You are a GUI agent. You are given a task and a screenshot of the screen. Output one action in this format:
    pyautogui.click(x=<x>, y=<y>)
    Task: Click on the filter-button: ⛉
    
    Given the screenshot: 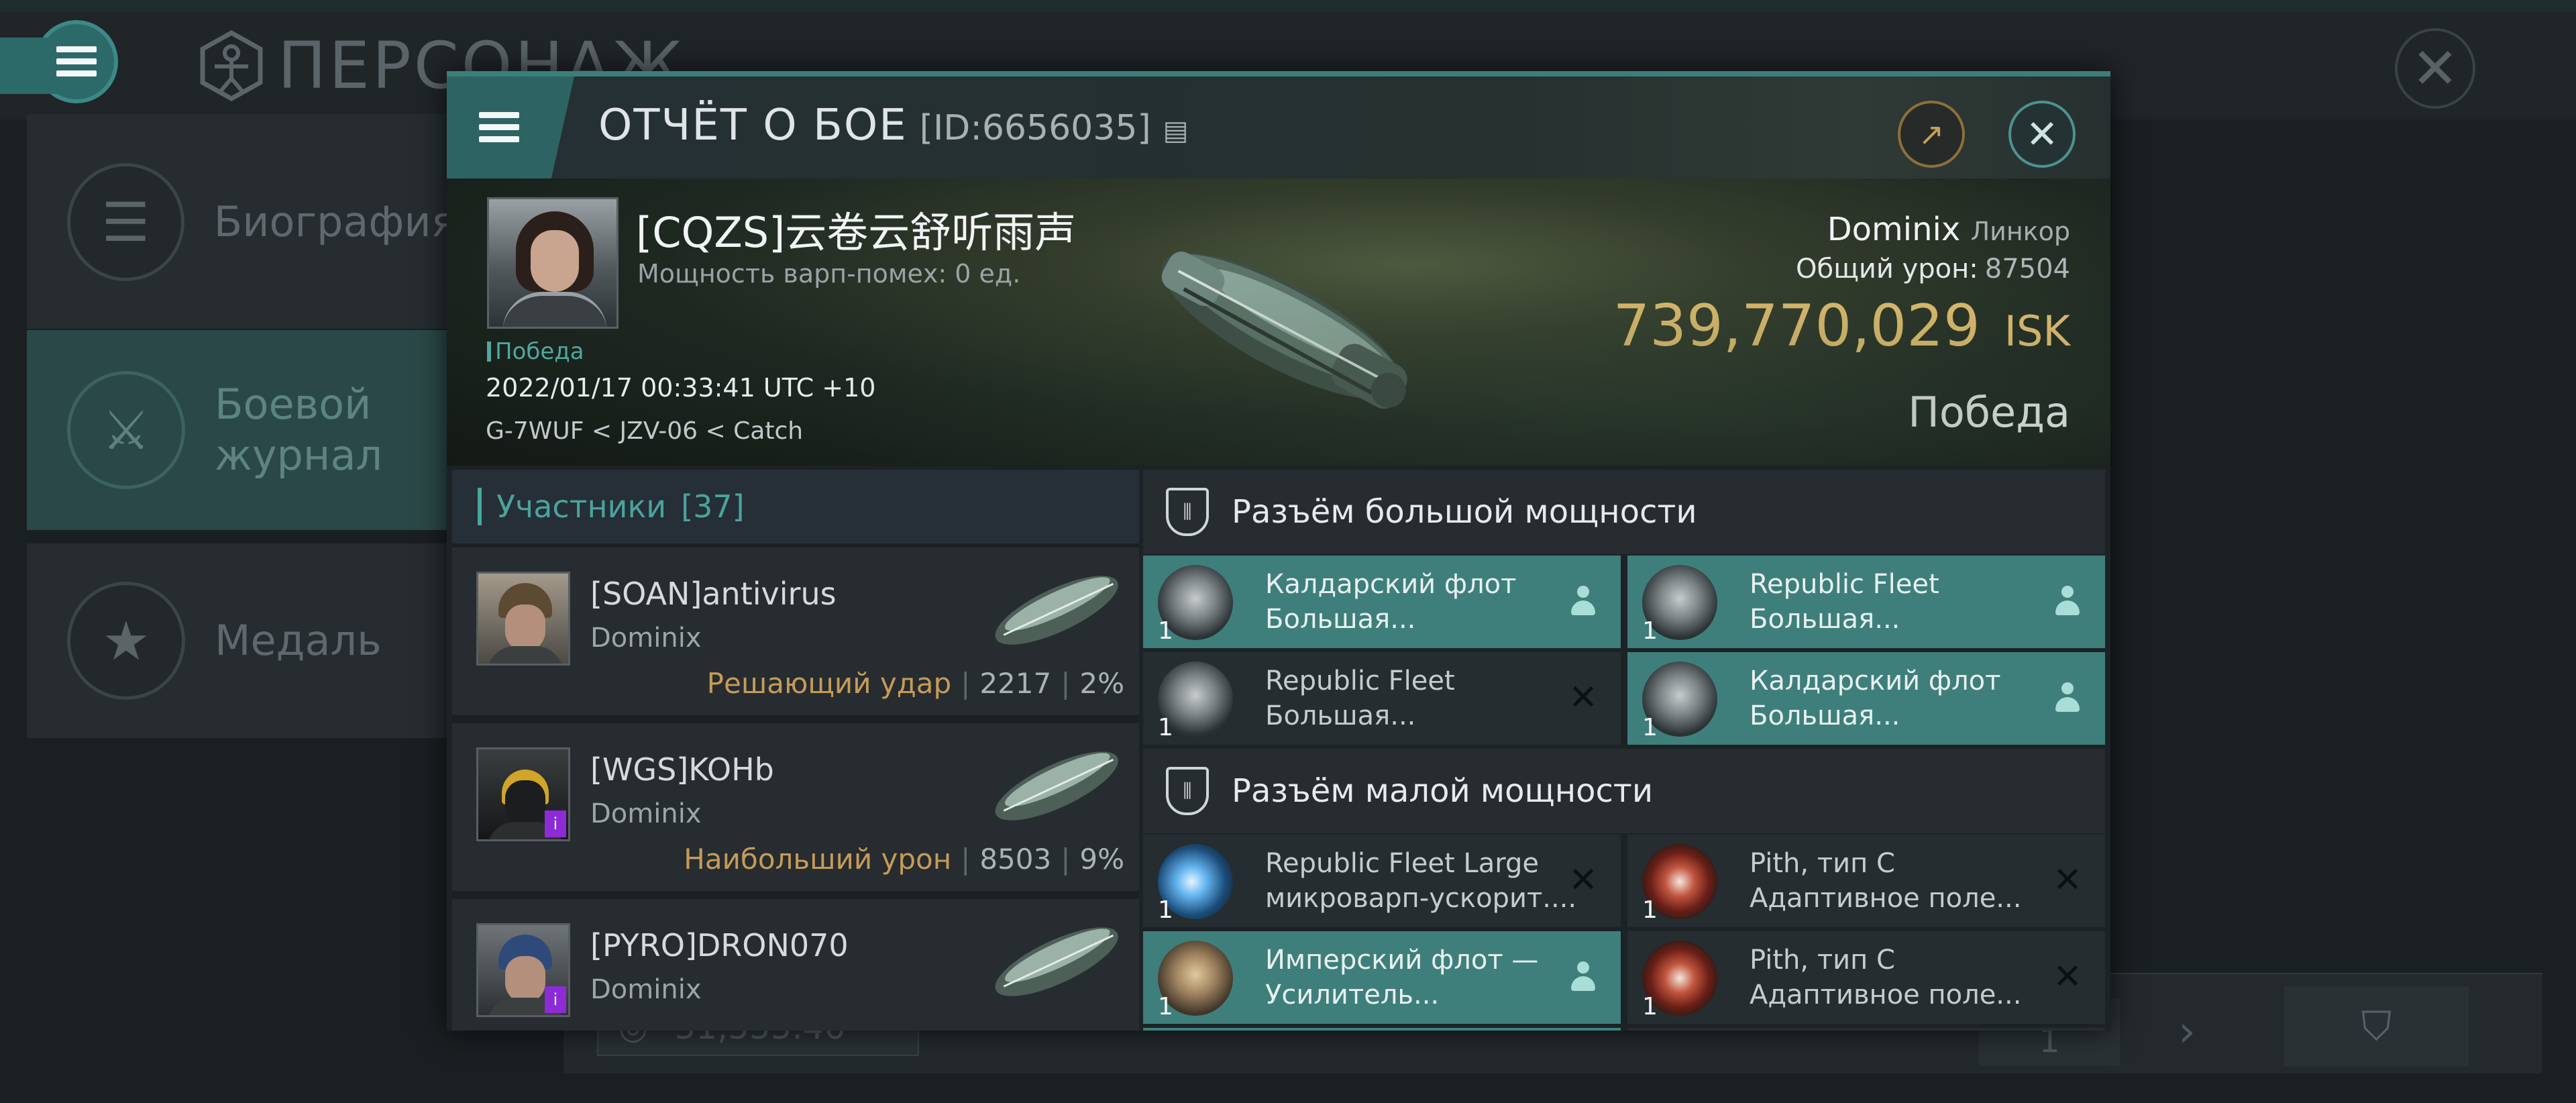 What is the action you would take?
    pyautogui.click(x=2376, y=1026)
    